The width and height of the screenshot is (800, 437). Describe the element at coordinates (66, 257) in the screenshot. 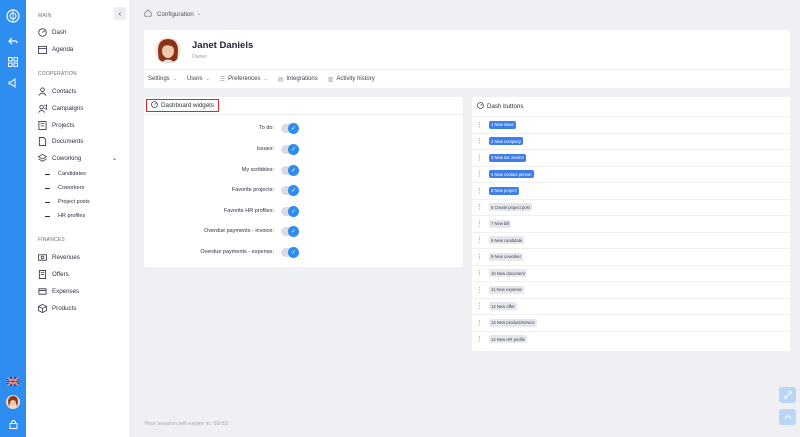

I see `sidebar-item-label: Revenues` at that location.